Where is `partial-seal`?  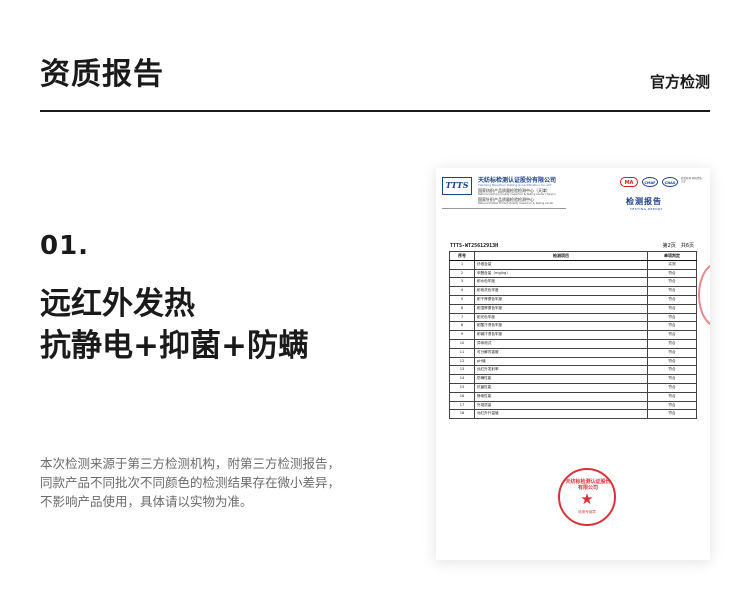
partial-seal is located at coordinates (704, 295).